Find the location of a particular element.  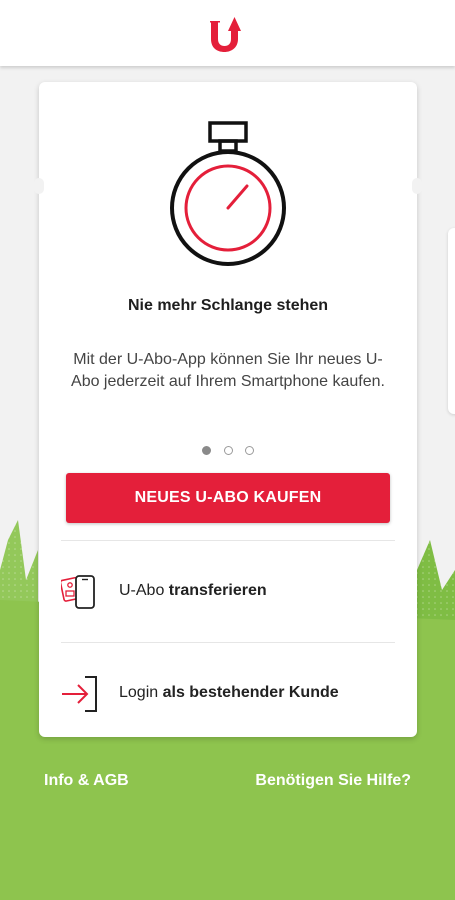

transfer-label: U-Abo transferieren is located at coordinates (193, 590).